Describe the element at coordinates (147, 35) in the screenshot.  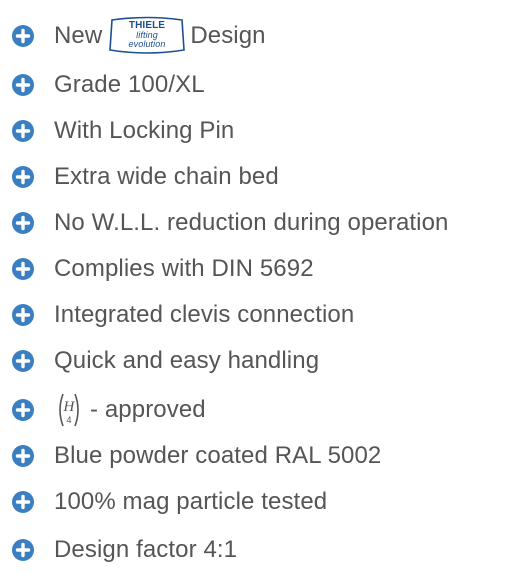
I see `thiele-lifting-evolution-logo: THIELE lifting evolution` at that location.